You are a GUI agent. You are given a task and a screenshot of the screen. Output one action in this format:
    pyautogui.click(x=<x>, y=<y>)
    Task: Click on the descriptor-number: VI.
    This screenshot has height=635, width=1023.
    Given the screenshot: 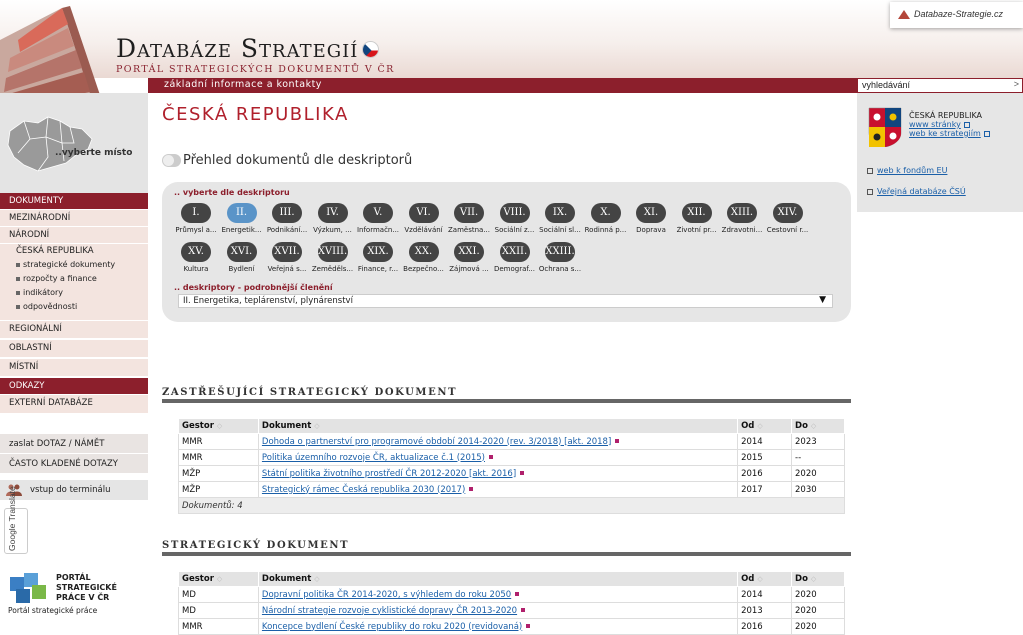 What is the action you would take?
    pyautogui.click(x=423, y=213)
    